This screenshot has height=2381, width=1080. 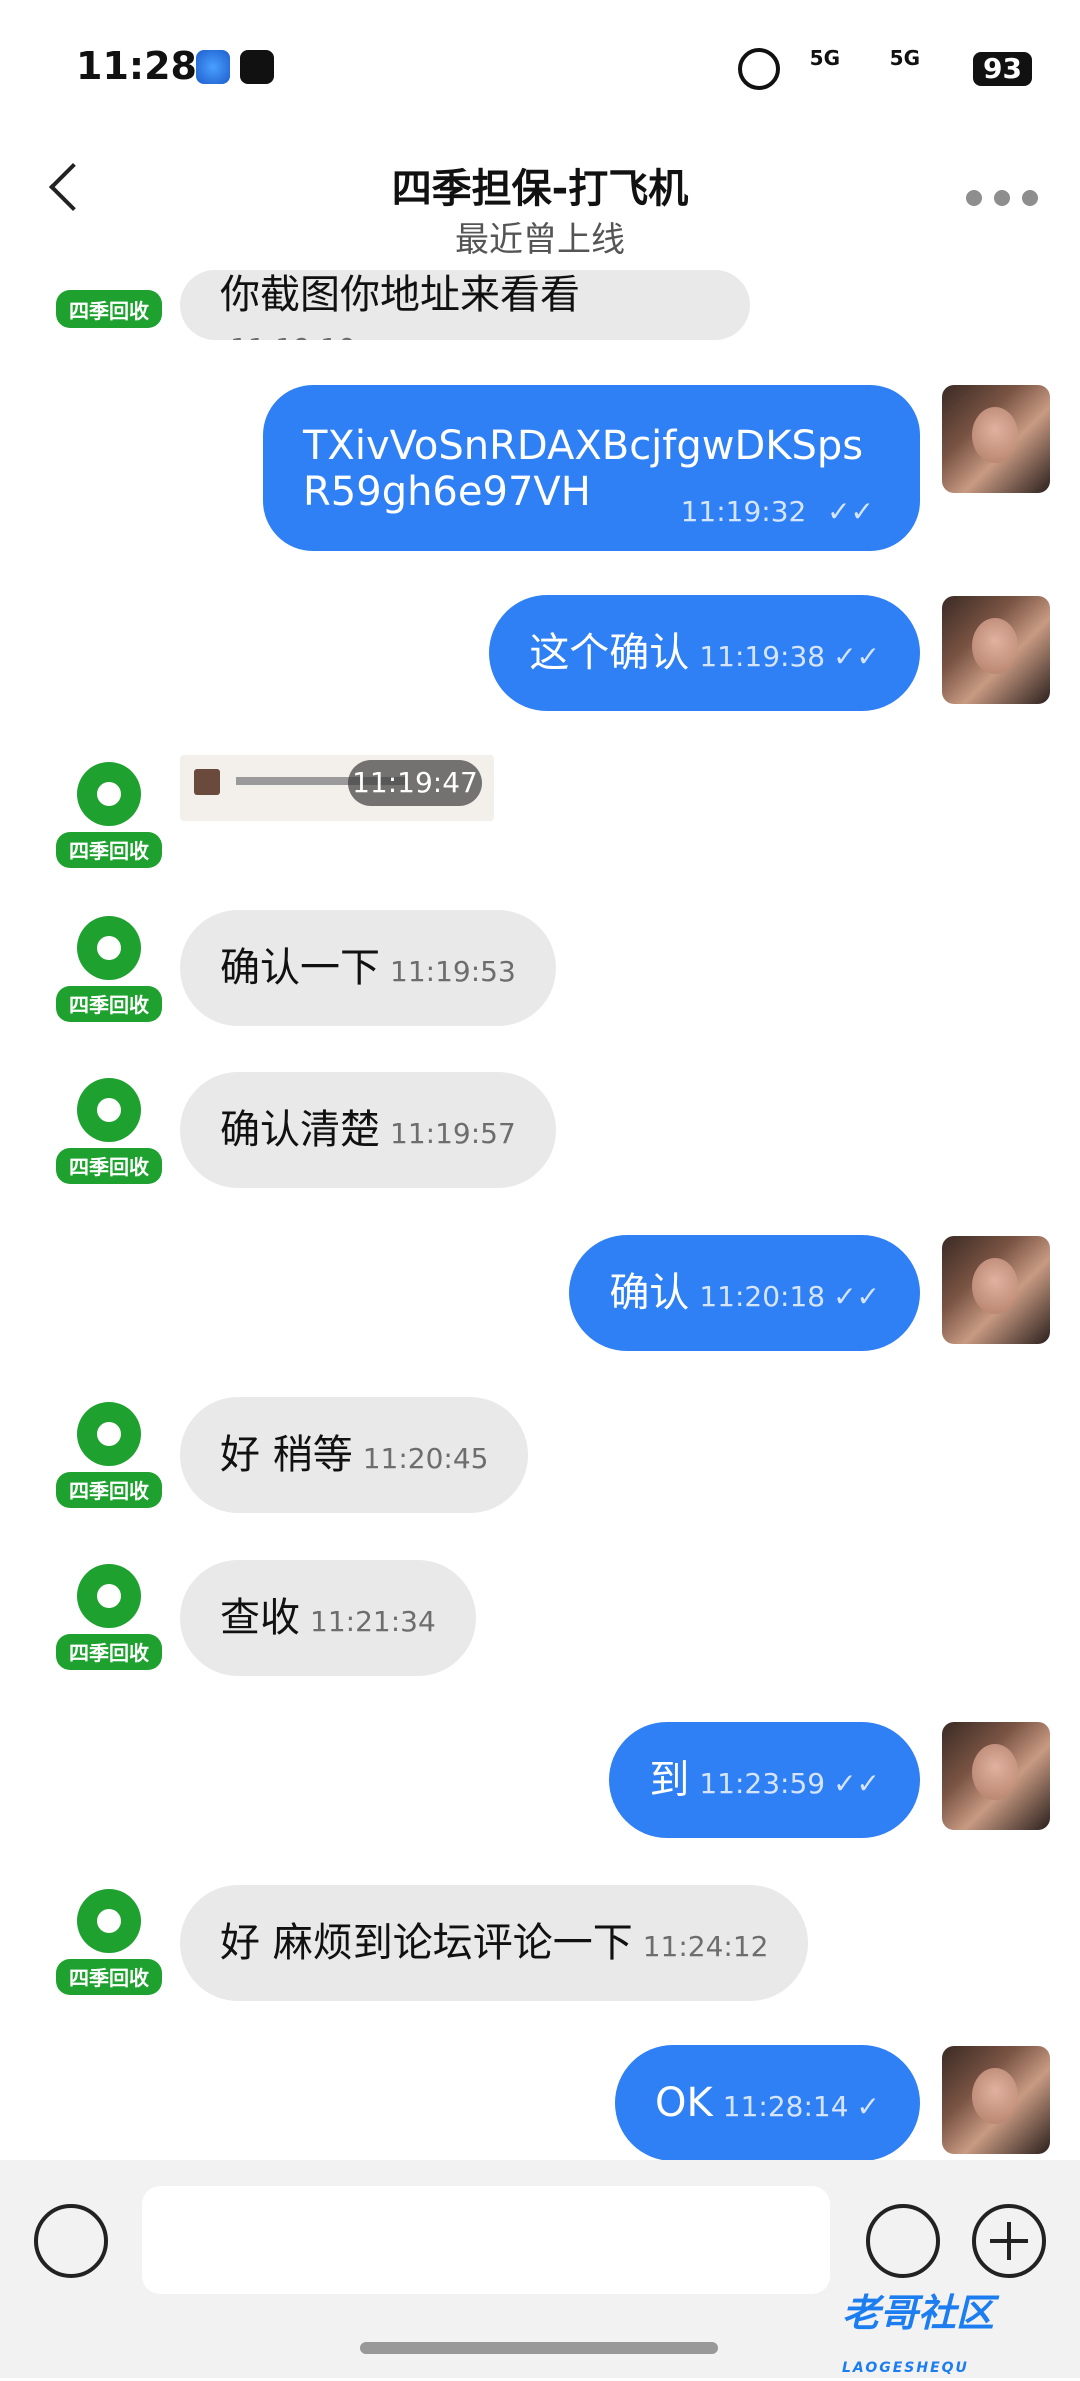 I want to click on message-bubble-incoming: 你截图你地址来看看 11:19:10, so click(x=465, y=305).